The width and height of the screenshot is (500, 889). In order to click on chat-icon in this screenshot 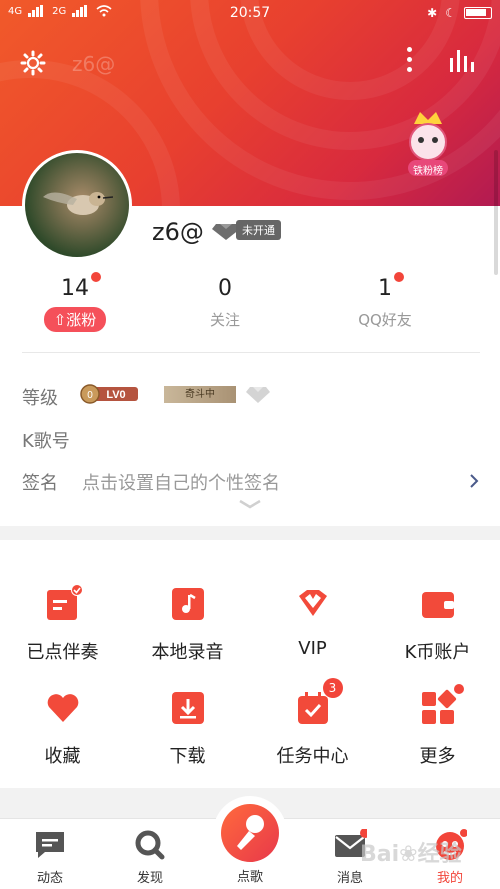, I will do `click(50, 845)`.